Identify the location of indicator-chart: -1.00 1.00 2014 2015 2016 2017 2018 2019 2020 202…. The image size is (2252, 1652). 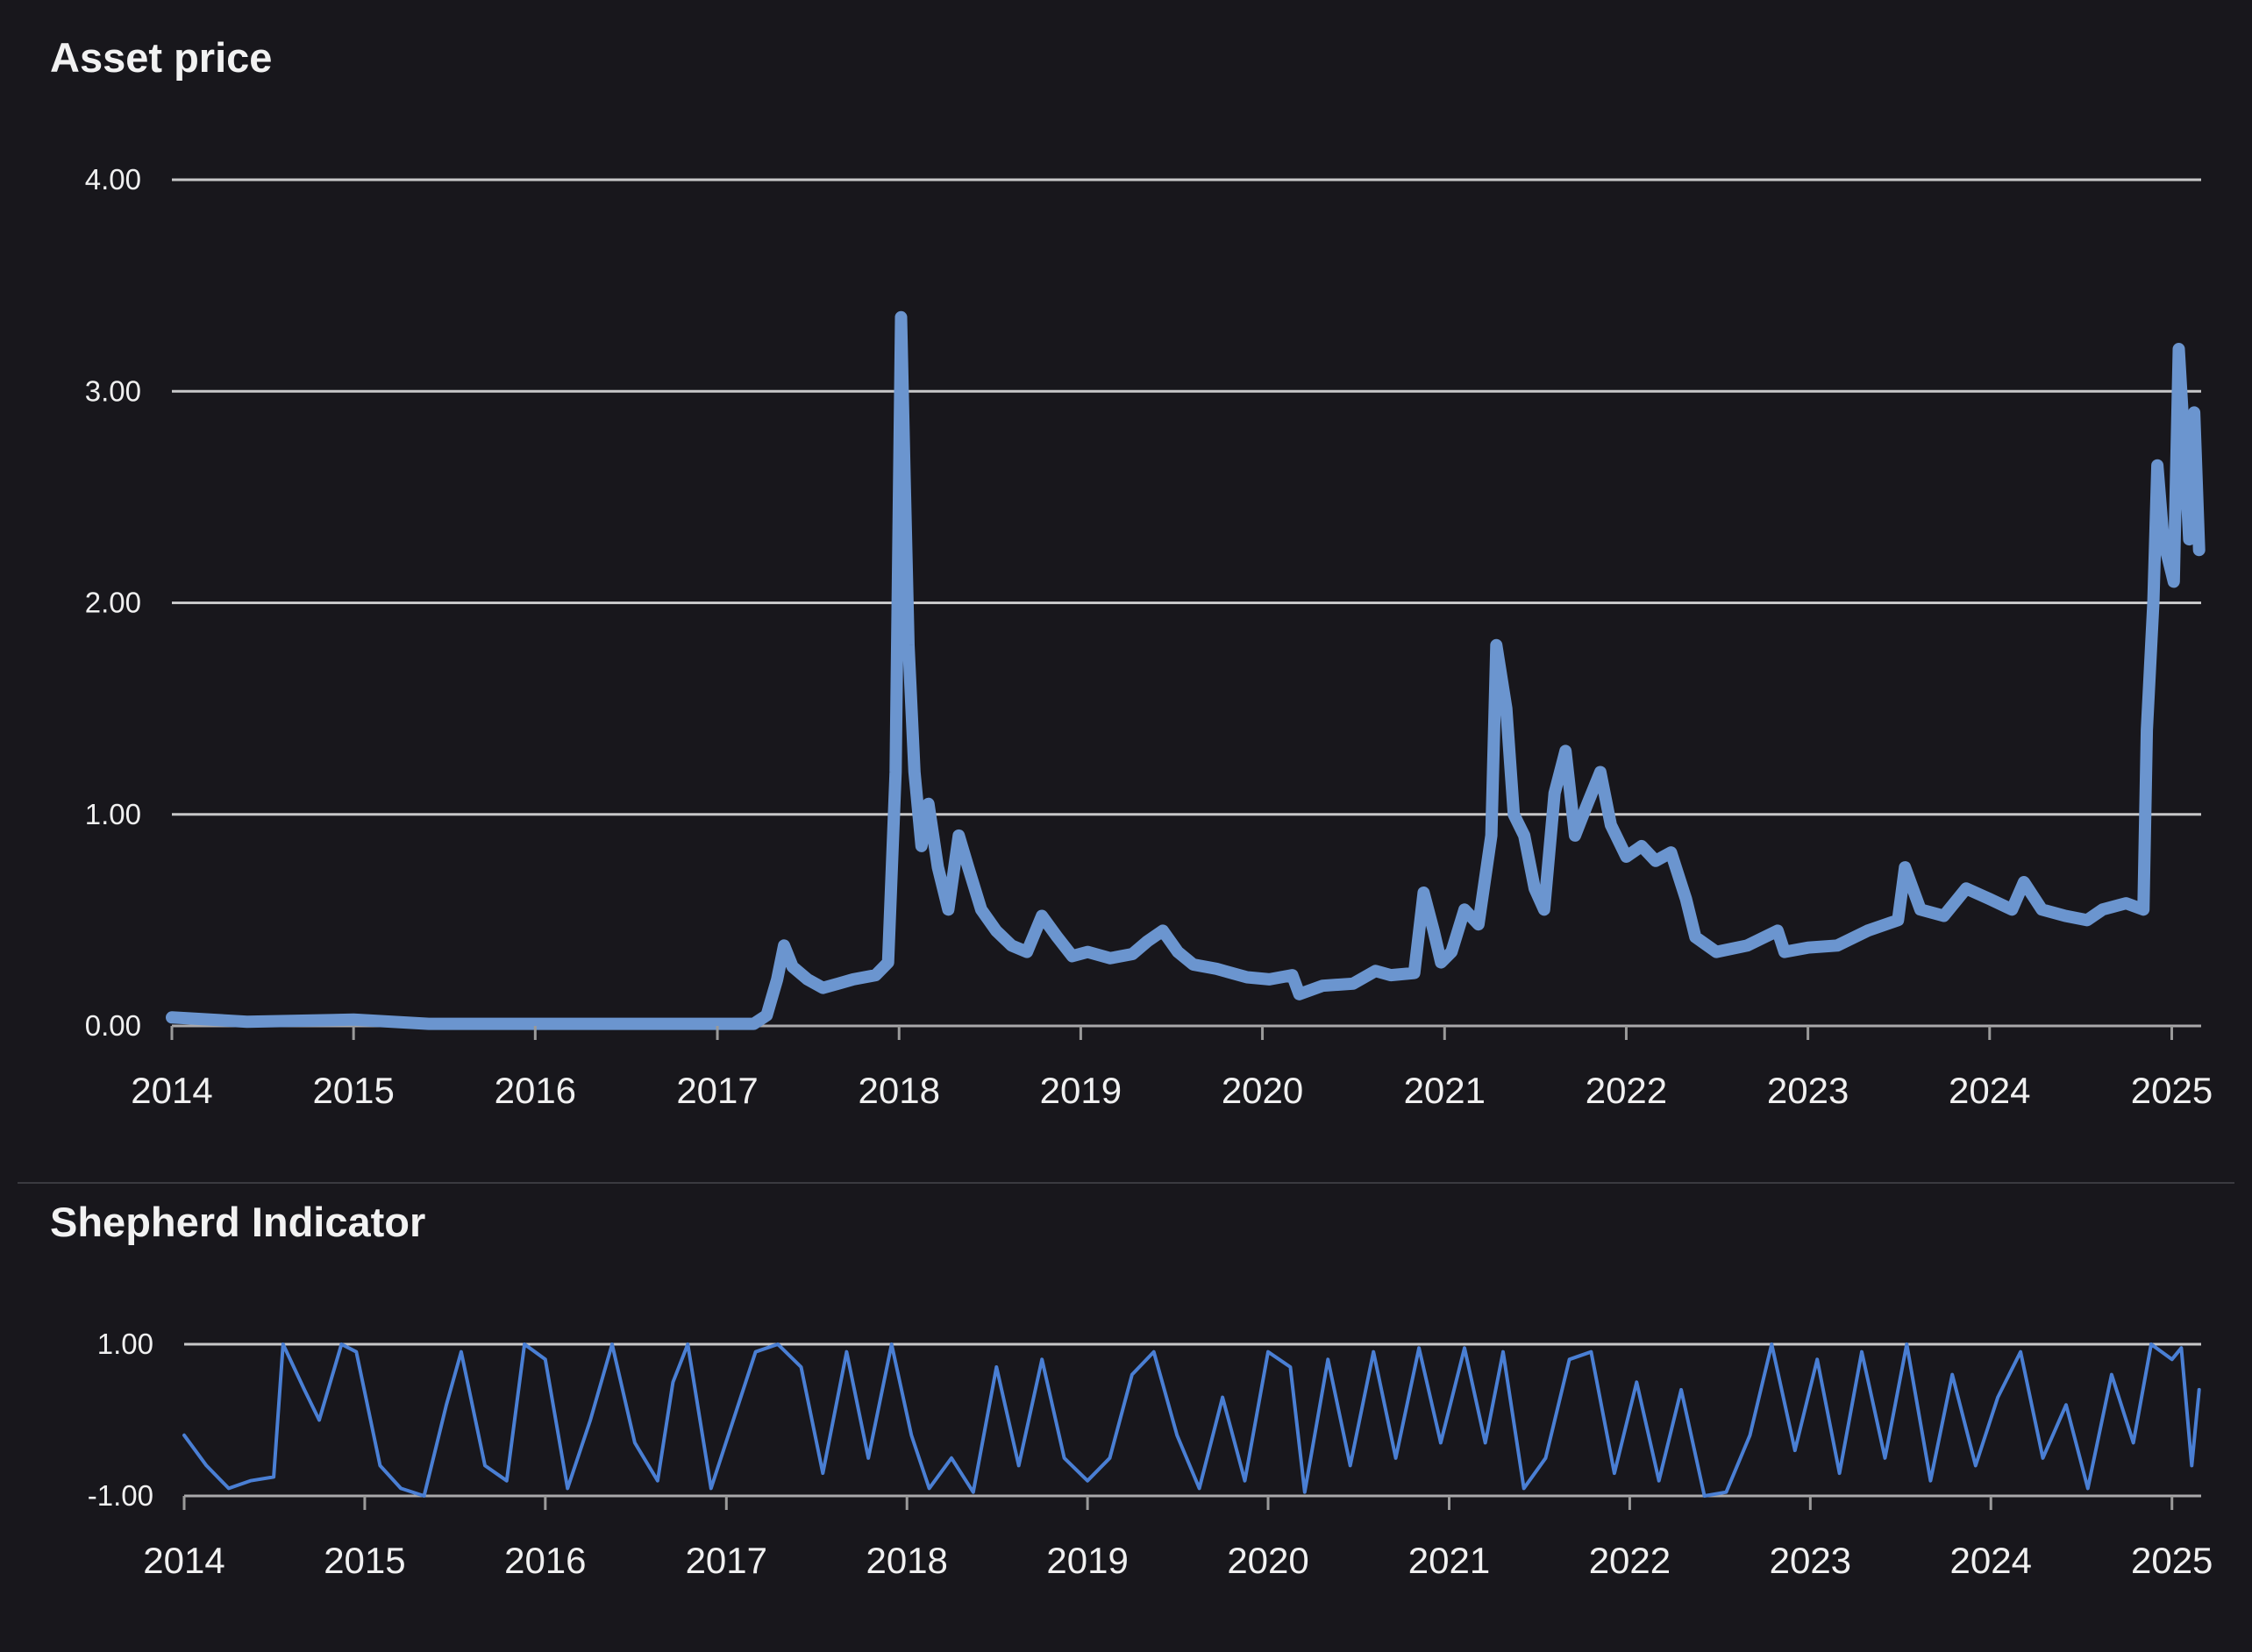
(1151, 1454).